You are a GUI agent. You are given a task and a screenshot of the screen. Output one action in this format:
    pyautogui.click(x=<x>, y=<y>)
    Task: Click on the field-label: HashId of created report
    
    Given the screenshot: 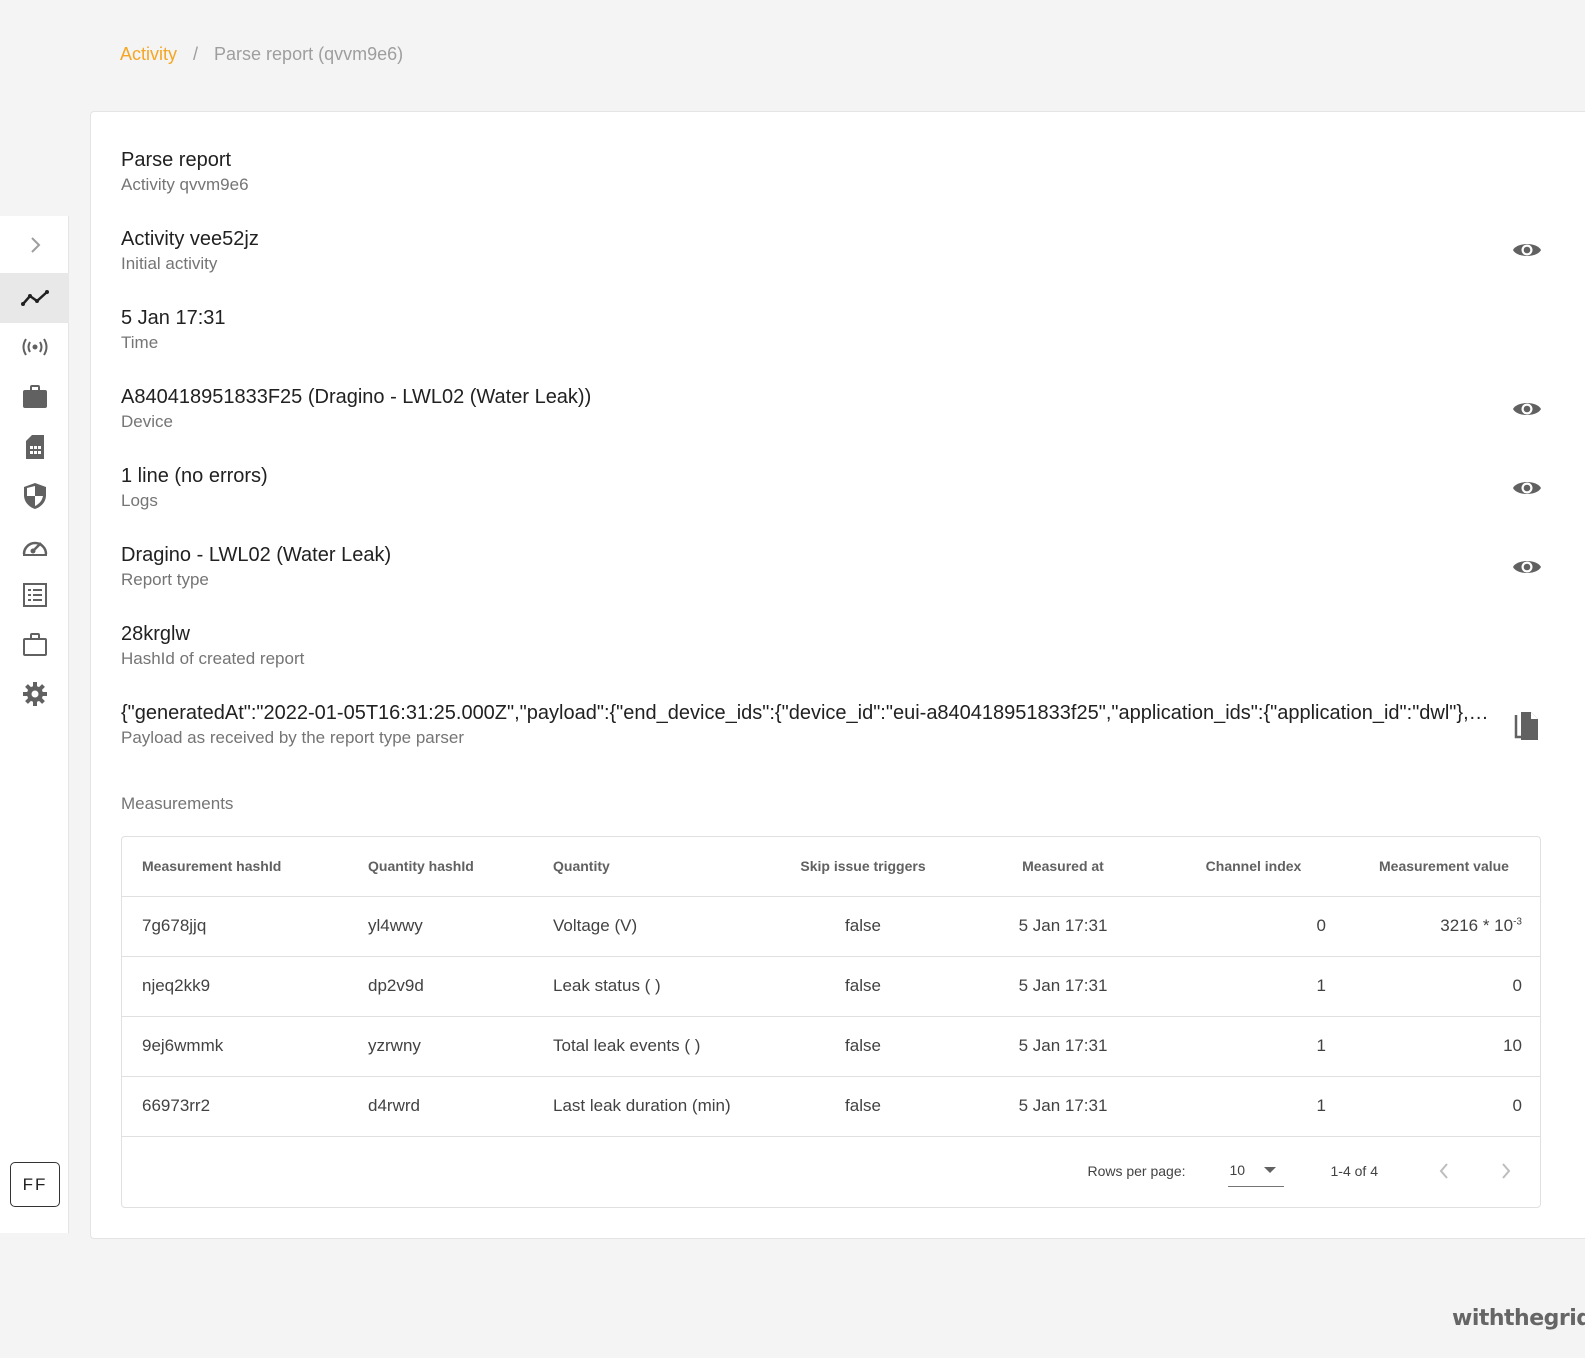 What is the action you would take?
    pyautogui.click(x=213, y=658)
    